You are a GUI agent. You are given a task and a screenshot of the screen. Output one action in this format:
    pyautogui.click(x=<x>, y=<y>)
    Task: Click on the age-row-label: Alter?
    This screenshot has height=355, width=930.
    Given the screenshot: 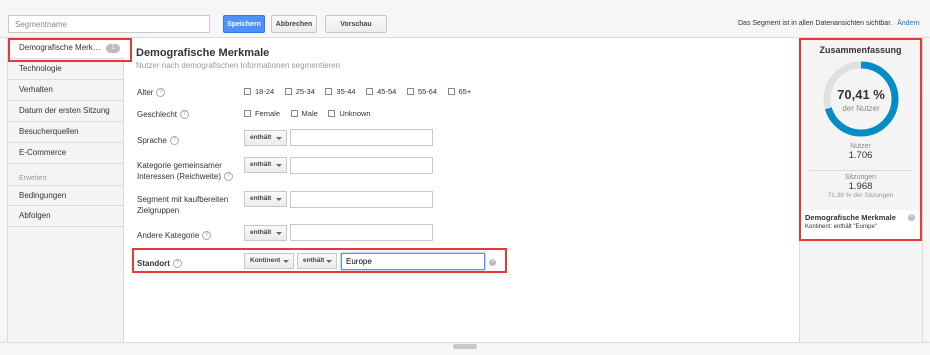 What is the action you would take?
    pyautogui.click(x=151, y=92)
    